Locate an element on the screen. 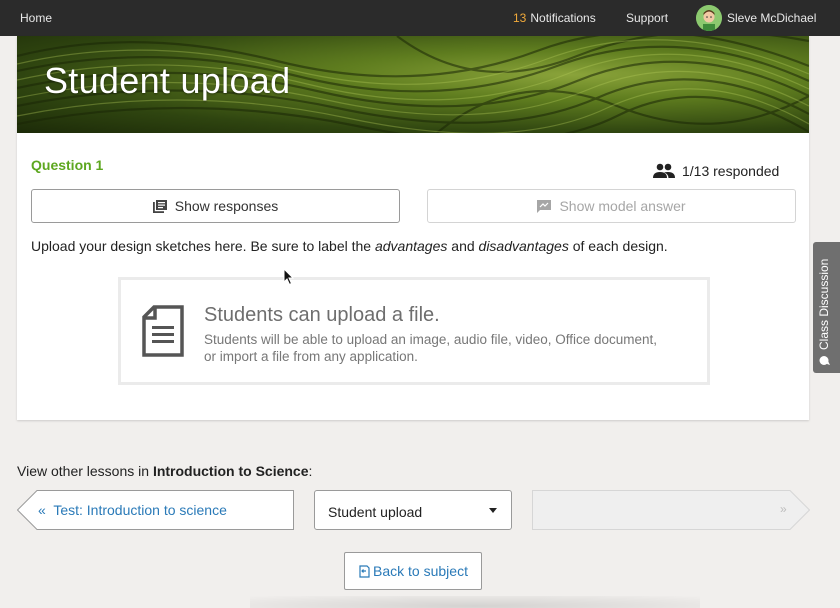 The width and height of the screenshot is (840, 608). next-lesson-label: » is located at coordinates (783, 509).